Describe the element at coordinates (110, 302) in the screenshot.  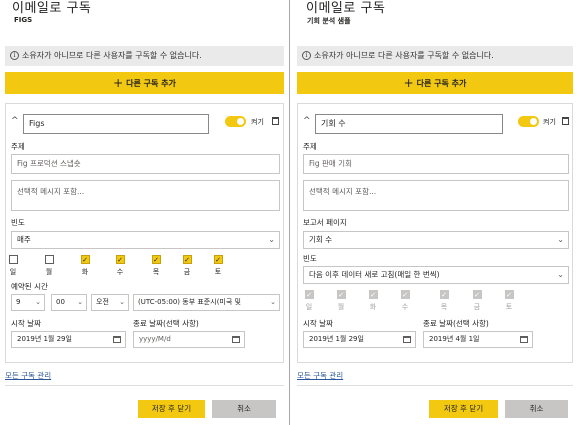
I see `ampm-select: 오전 ⌄` at that location.